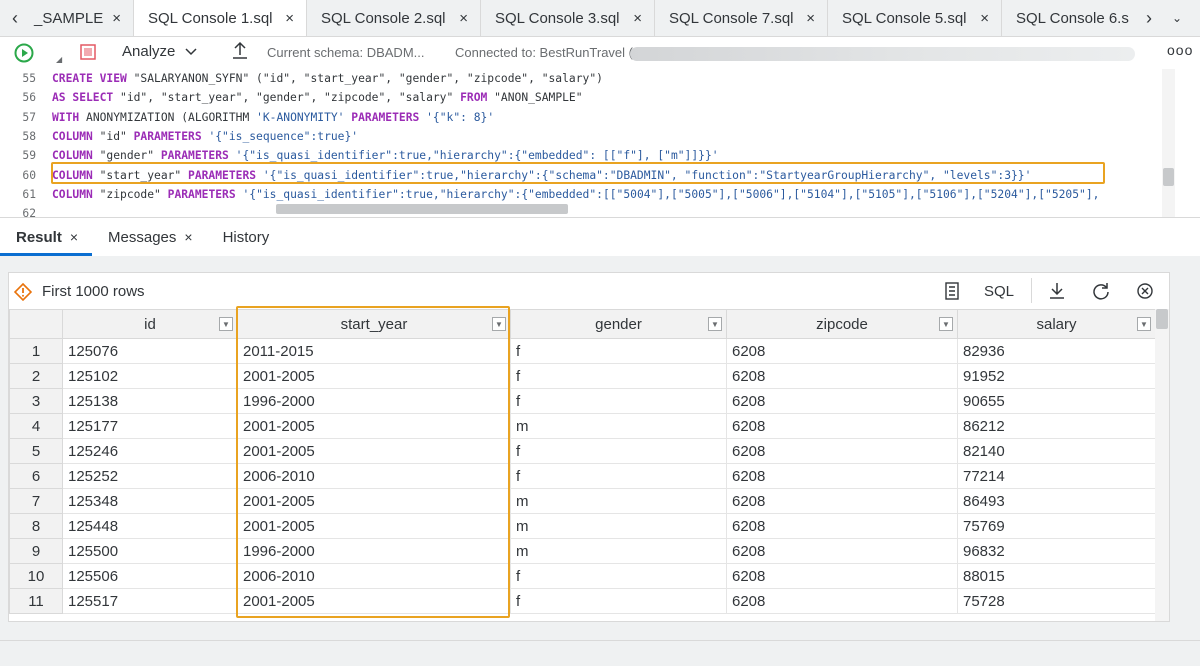 This screenshot has width=1200, height=666. Describe the element at coordinates (1145, 291) in the screenshot. I see `clear-result-icon` at that location.